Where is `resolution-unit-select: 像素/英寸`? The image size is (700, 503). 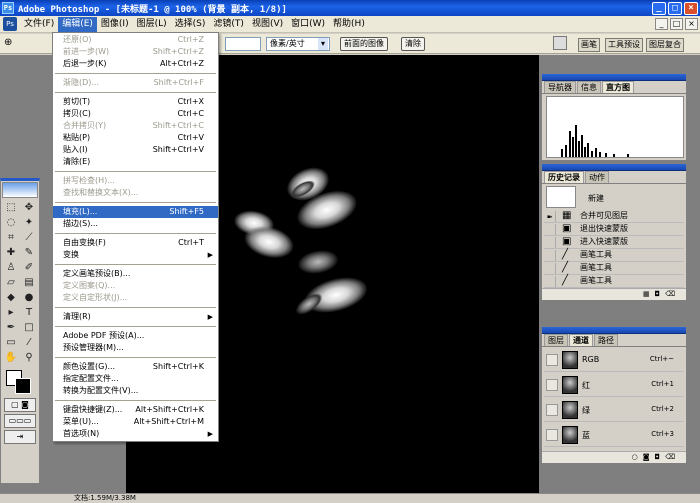 resolution-unit-select: 像素/英寸 is located at coordinates (298, 44).